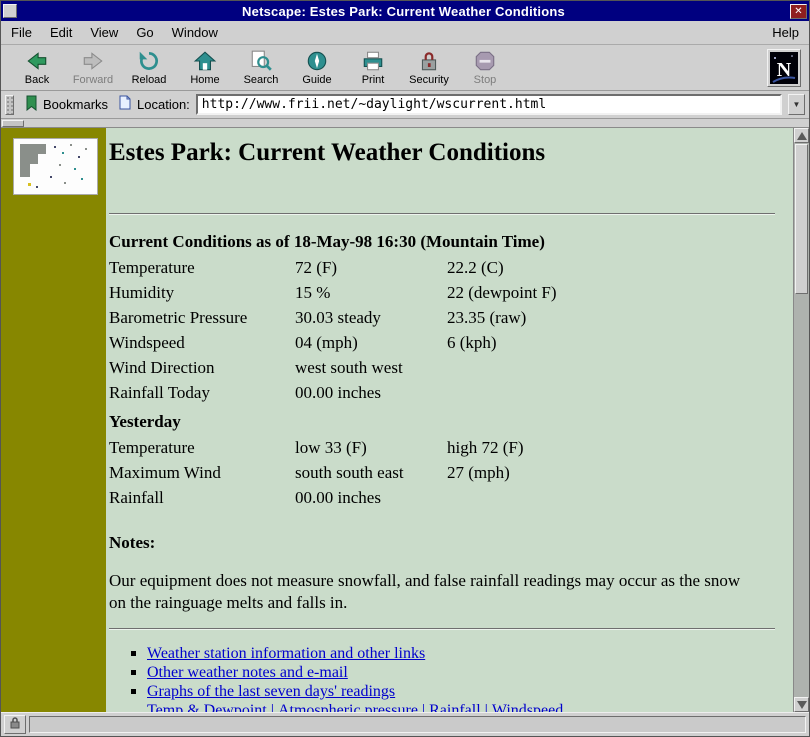 The height and width of the screenshot is (737, 810). I want to click on location-label: Location:, so click(163, 104).